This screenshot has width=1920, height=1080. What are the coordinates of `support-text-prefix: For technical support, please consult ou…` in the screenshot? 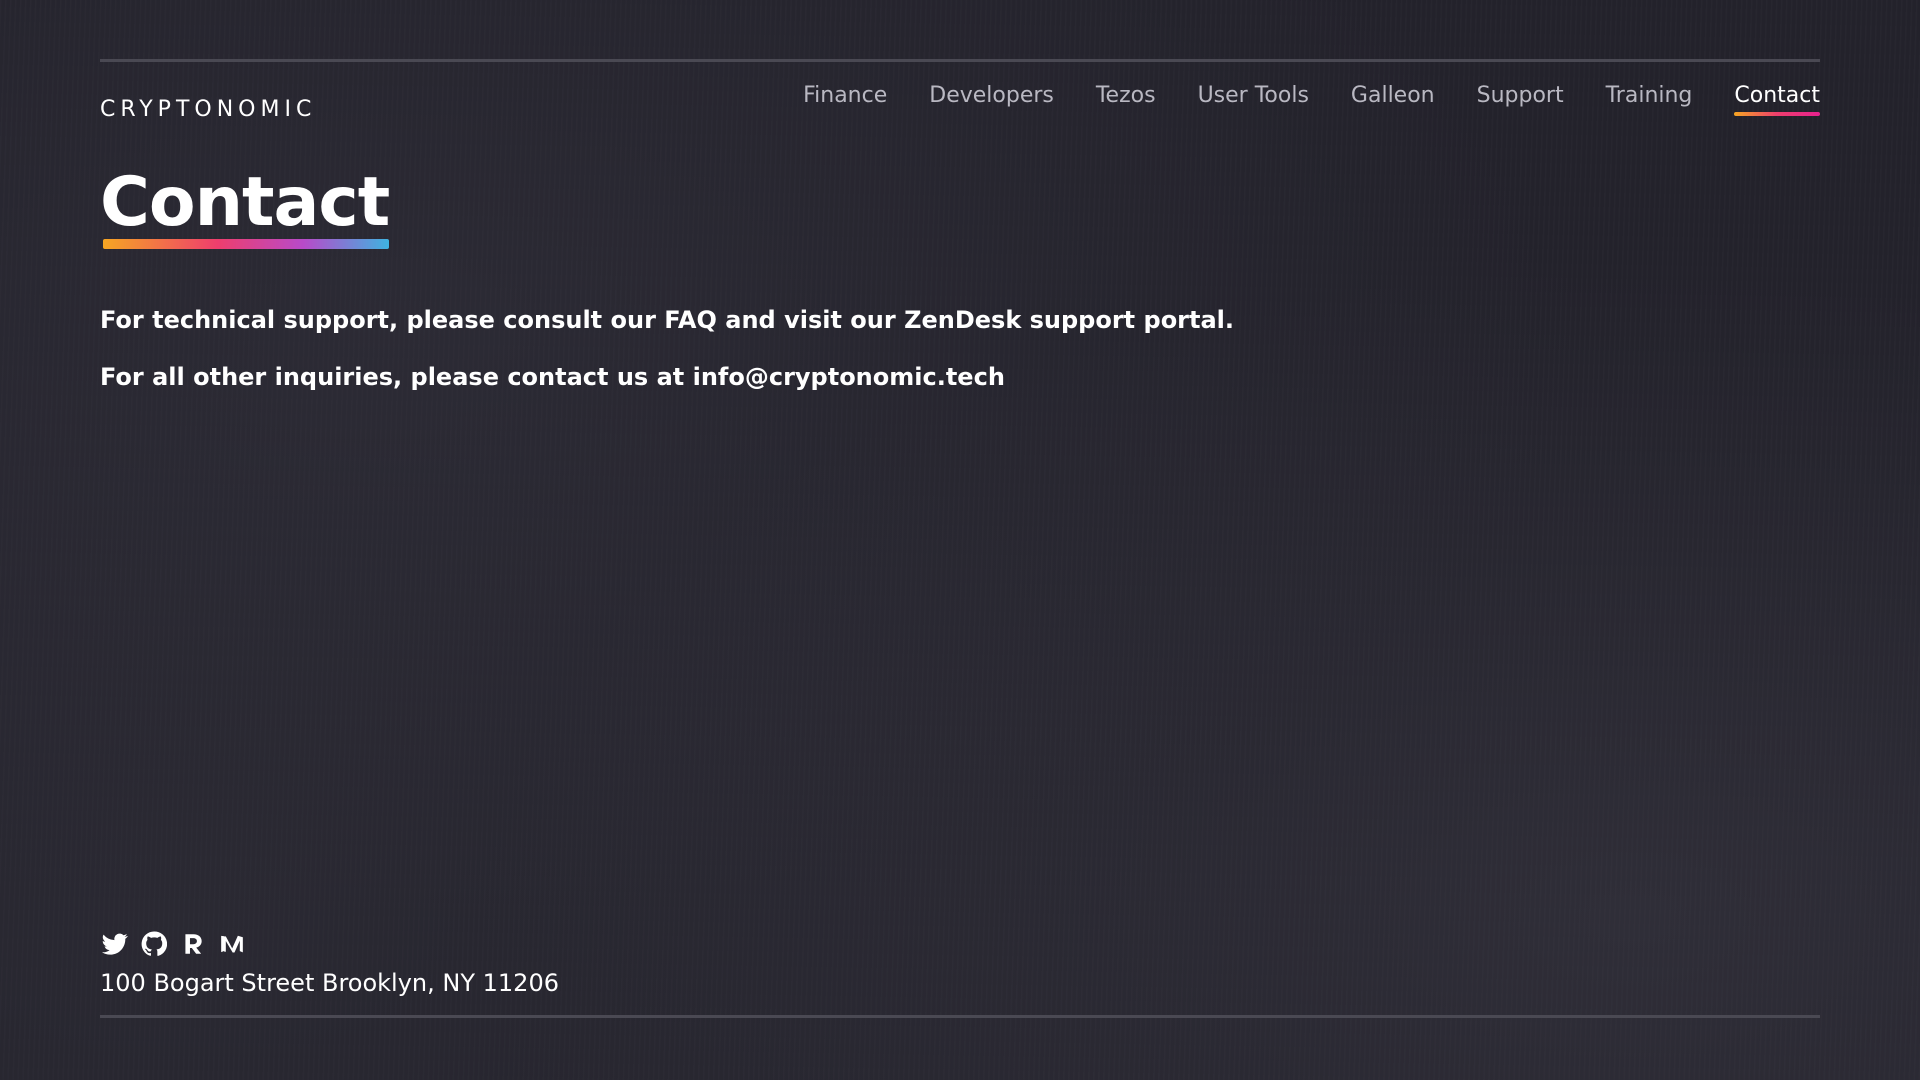 It's located at (382, 320).